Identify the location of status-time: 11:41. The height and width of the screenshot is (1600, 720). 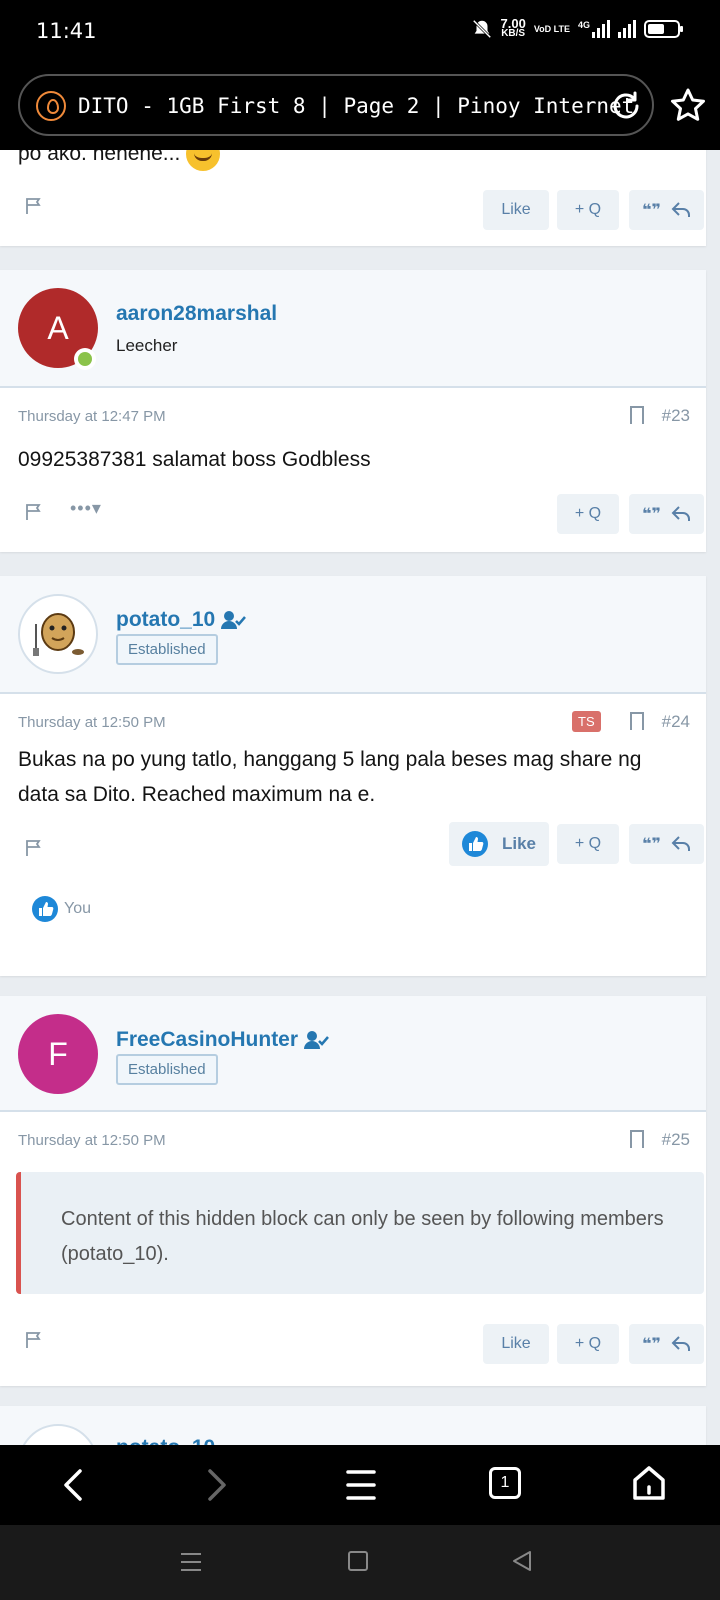
(66, 31).